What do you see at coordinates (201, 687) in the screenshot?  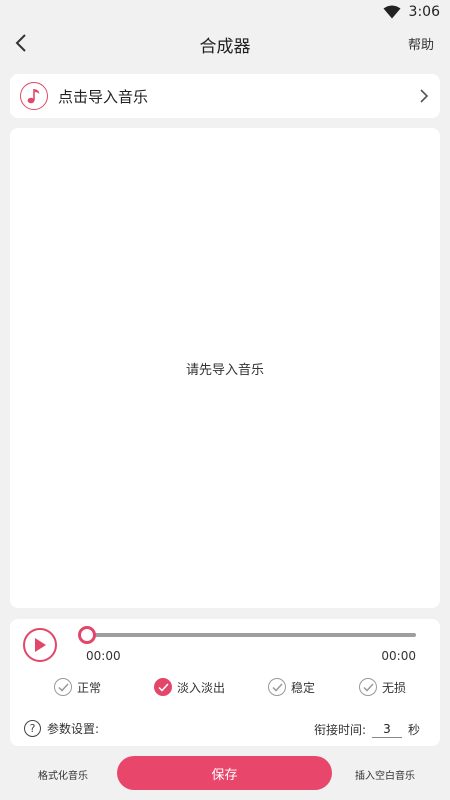 I see `mode-option-label: 淡入淡出` at bounding box center [201, 687].